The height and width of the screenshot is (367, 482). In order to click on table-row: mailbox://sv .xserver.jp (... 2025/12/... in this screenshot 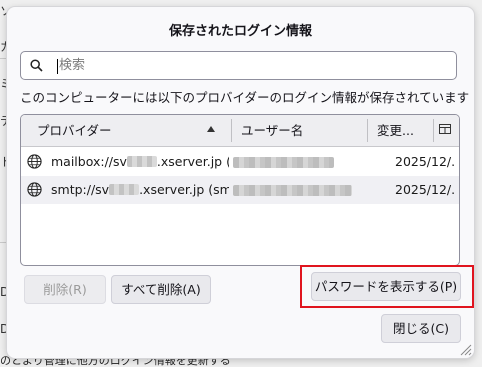, I will do `click(240, 162)`.